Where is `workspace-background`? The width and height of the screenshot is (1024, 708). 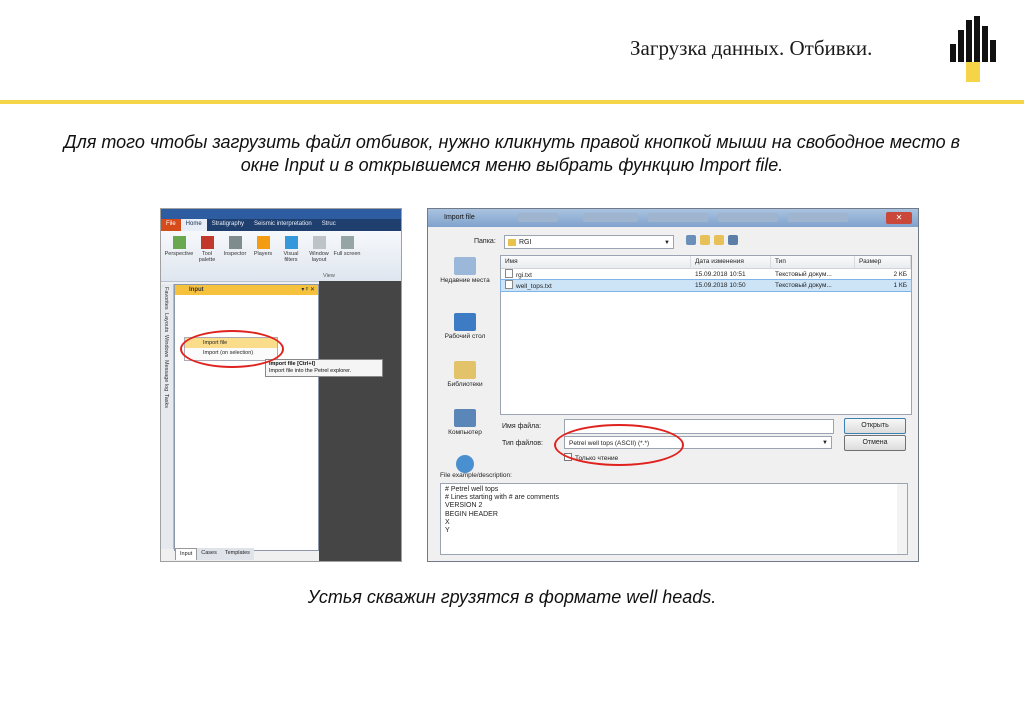 workspace-background is located at coordinates (360, 421).